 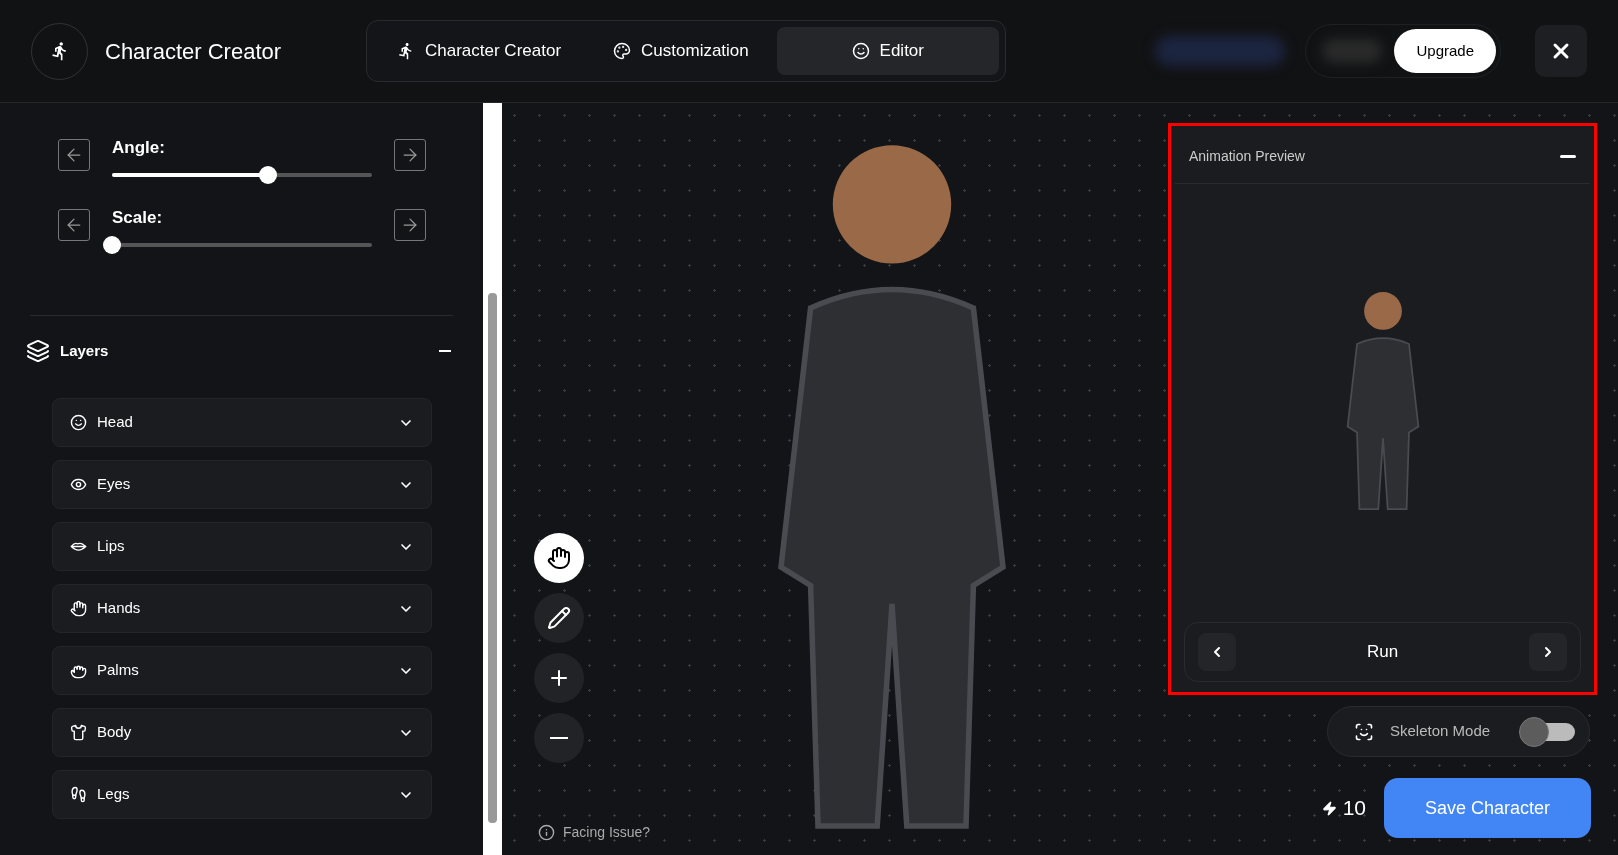 I want to click on help-link: Facing Issue?, so click(x=607, y=832).